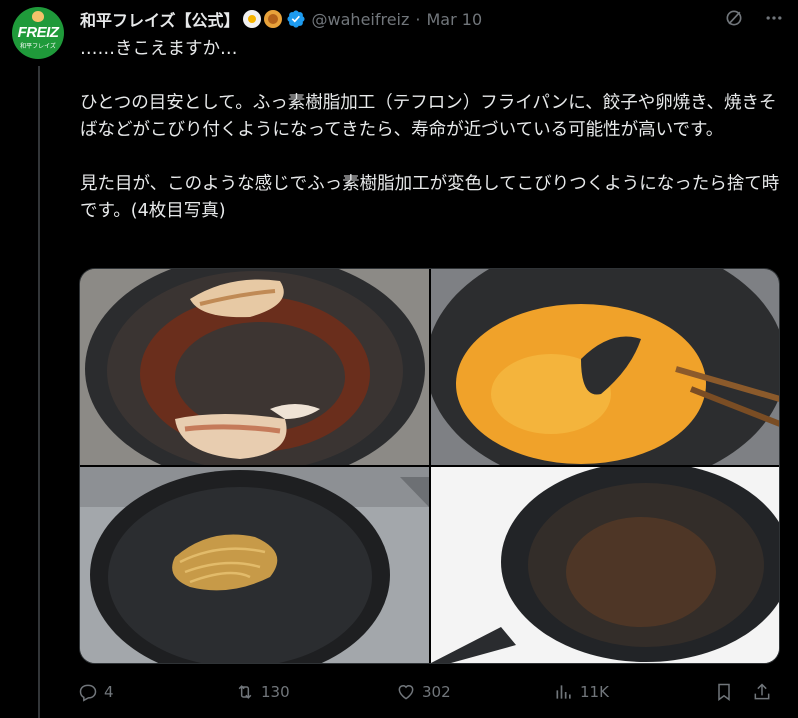 This screenshot has width=798, height=718. Describe the element at coordinates (406, 692) in the screenshot. I see `heart-icon` at that location.